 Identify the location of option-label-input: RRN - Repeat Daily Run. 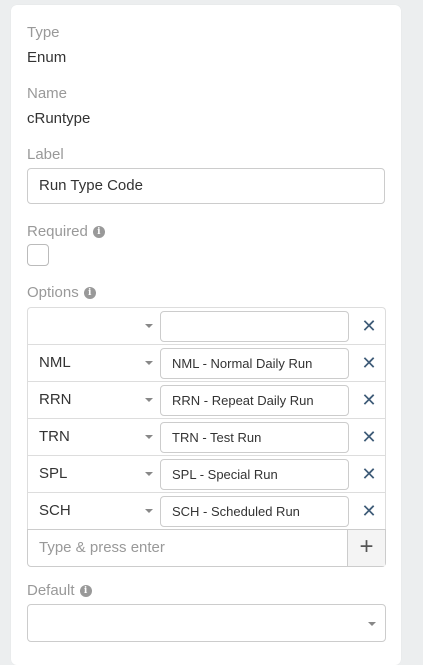
(254, 400).